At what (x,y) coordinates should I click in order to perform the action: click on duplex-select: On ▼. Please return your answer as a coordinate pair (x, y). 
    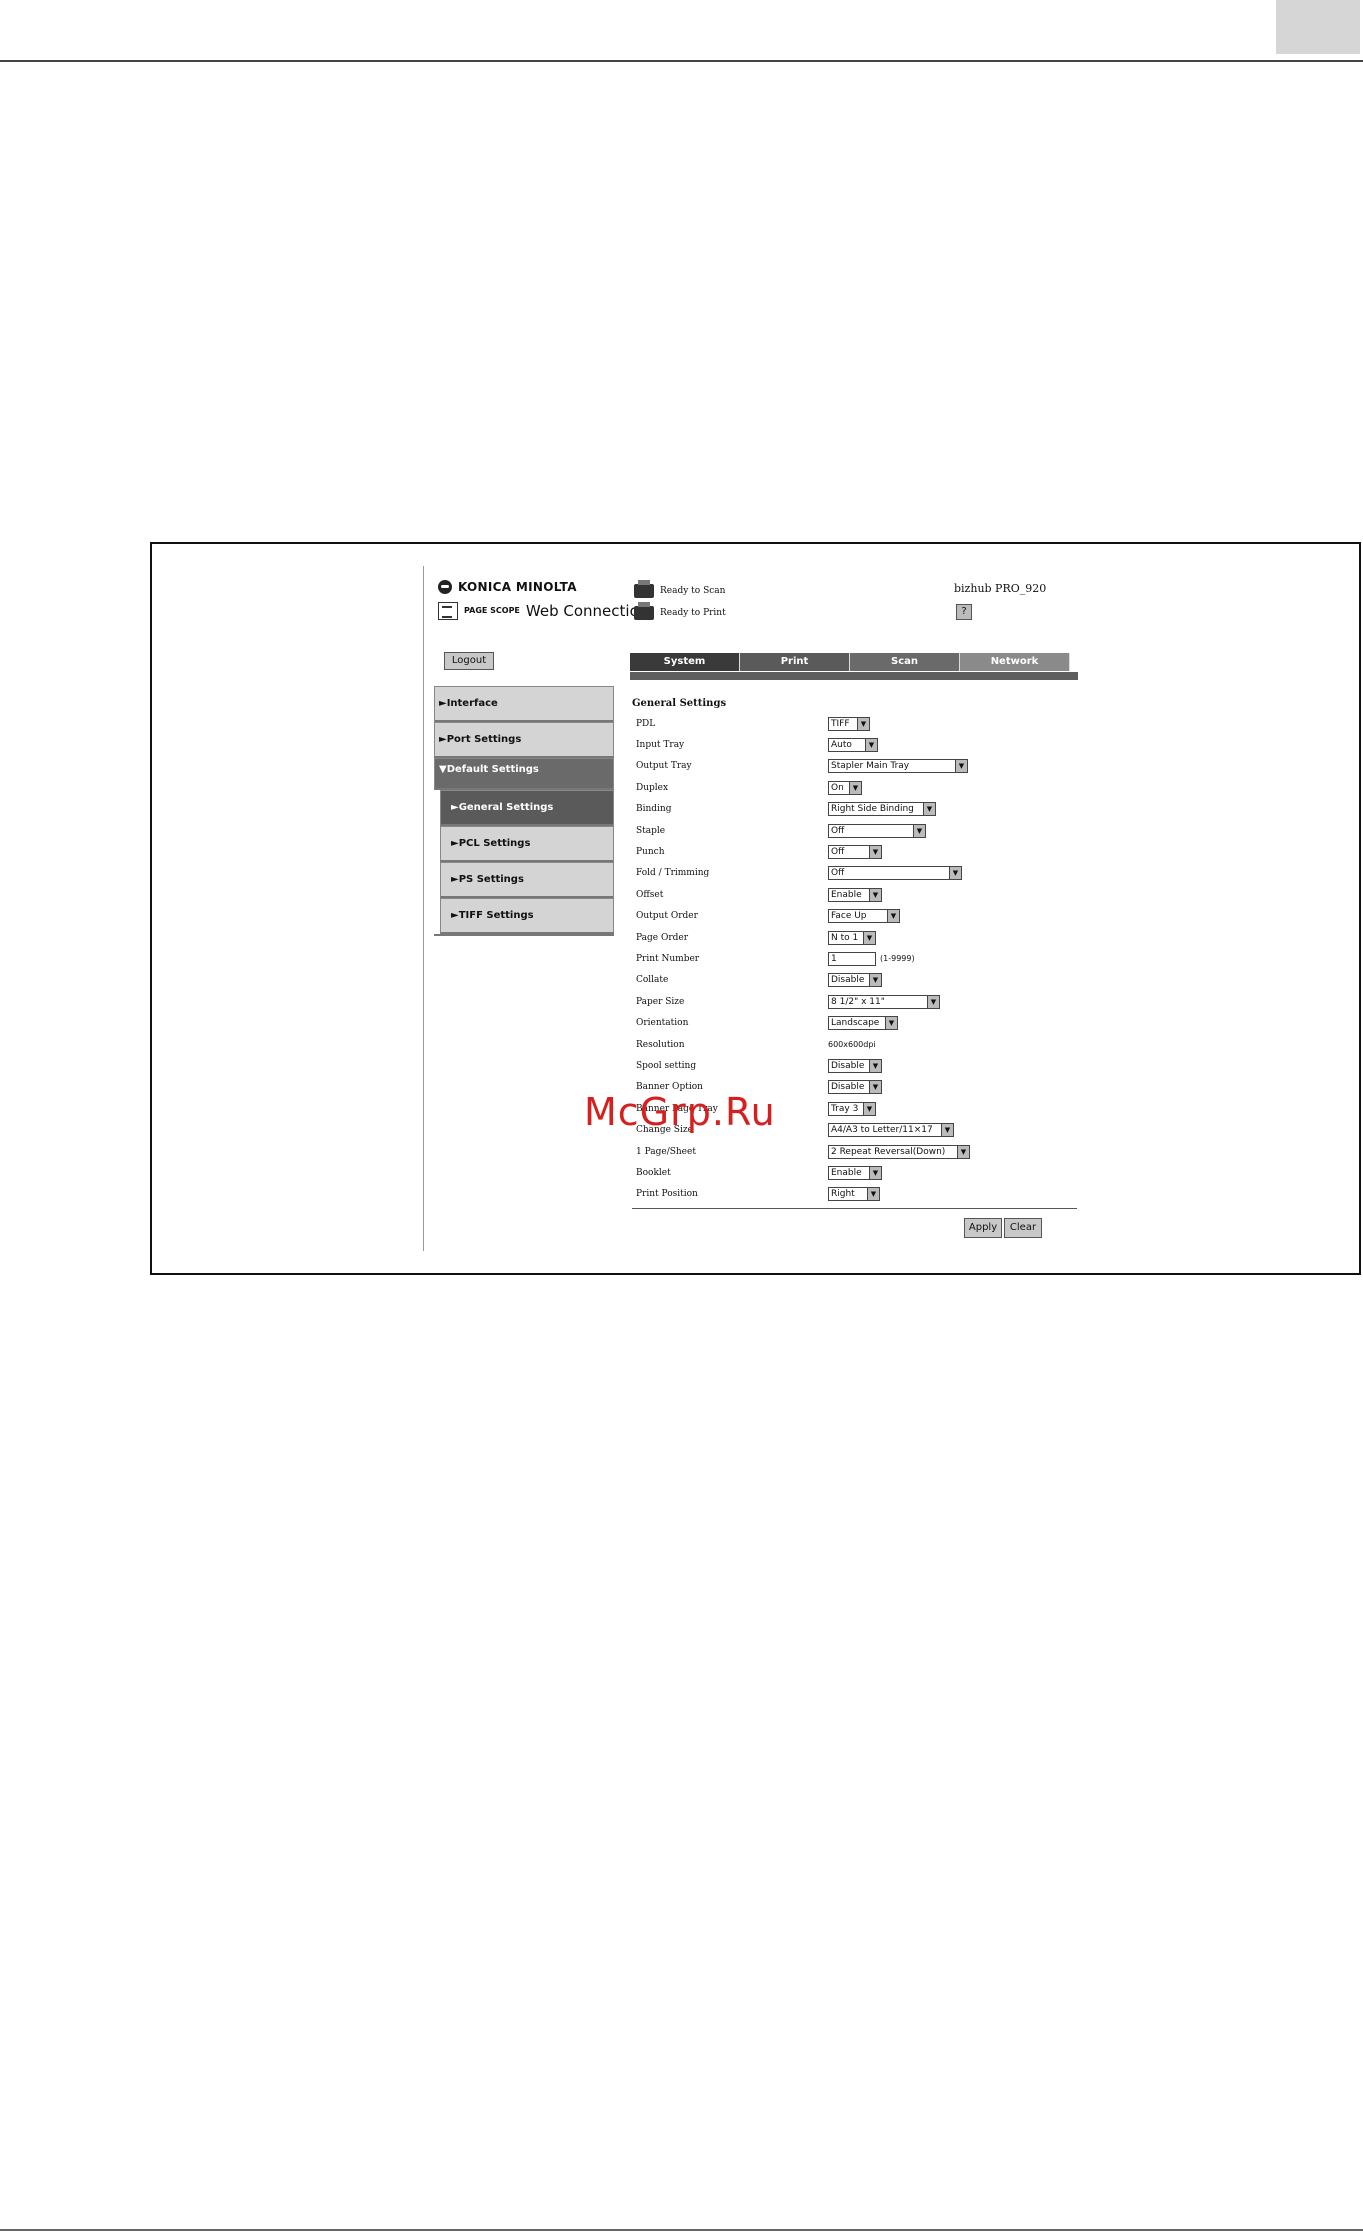
    Looking at the image, I should click on (845, 787).